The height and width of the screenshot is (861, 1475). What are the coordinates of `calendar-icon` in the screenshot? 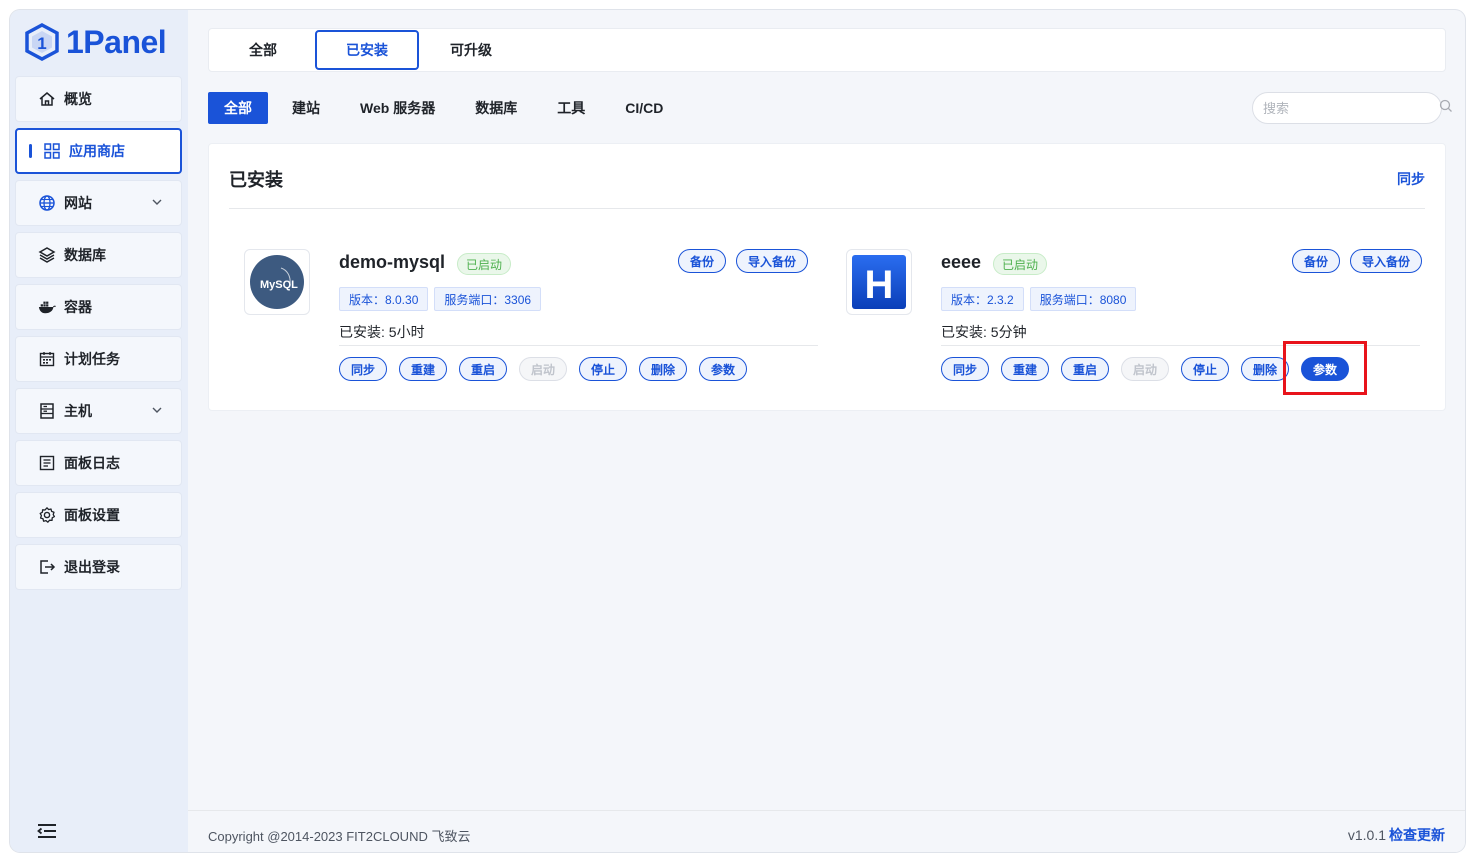 It's located at (47, 359).